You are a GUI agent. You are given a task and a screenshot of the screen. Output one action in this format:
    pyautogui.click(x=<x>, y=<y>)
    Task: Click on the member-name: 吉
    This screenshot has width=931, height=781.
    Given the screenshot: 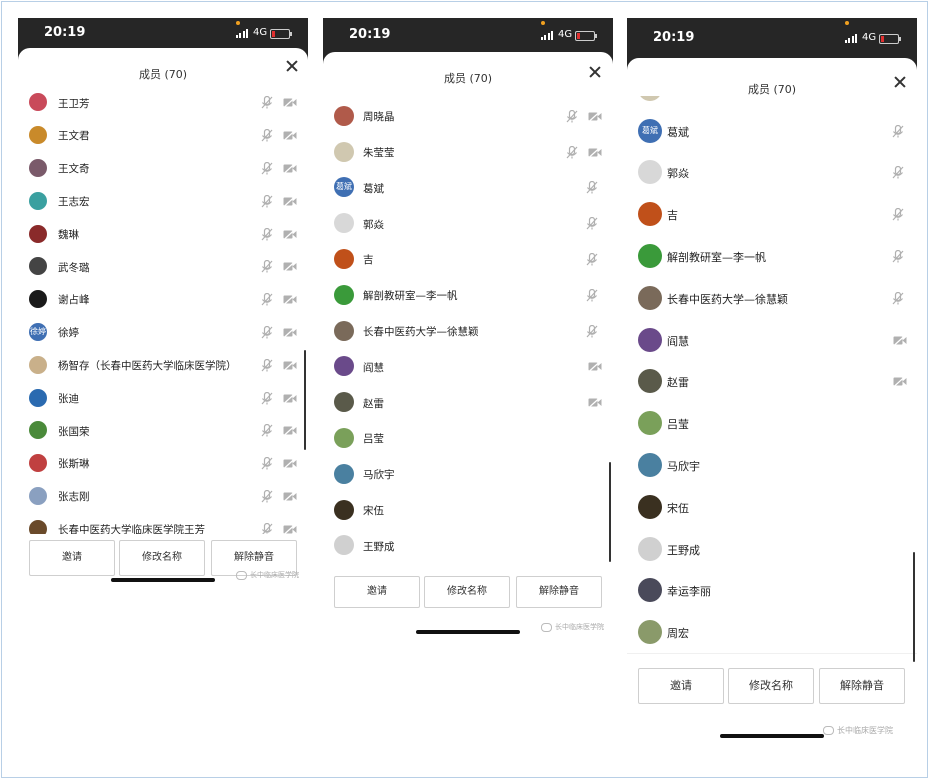 What is the action you would take?
    pyautogui.click(x=672, y=216)
    